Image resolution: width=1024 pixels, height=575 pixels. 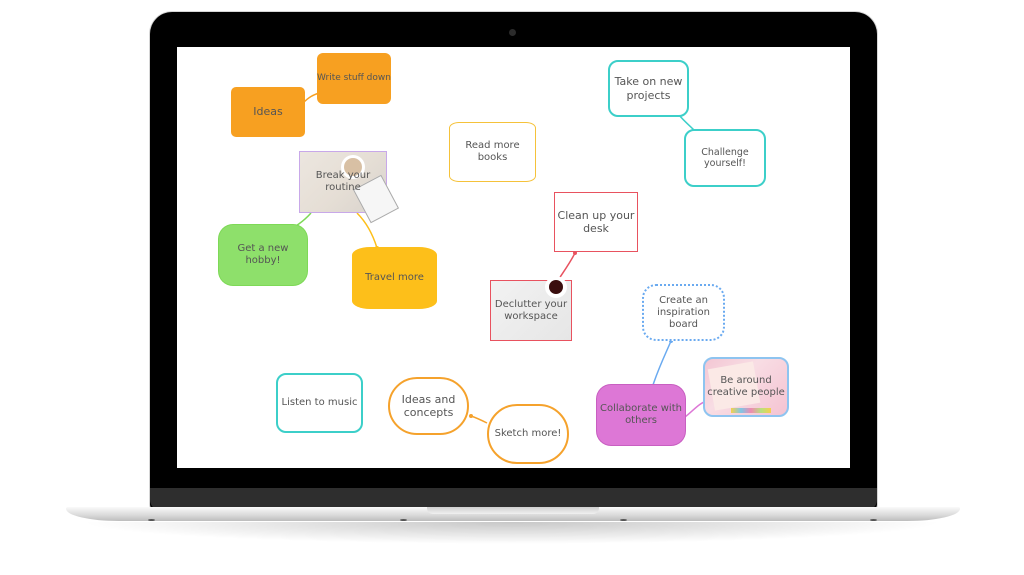 What do you see at coordinates (725, 158) in the screenshot?
I see `node-challenge-yourself: Challenge yourself!` at bounding box center [725, 158].